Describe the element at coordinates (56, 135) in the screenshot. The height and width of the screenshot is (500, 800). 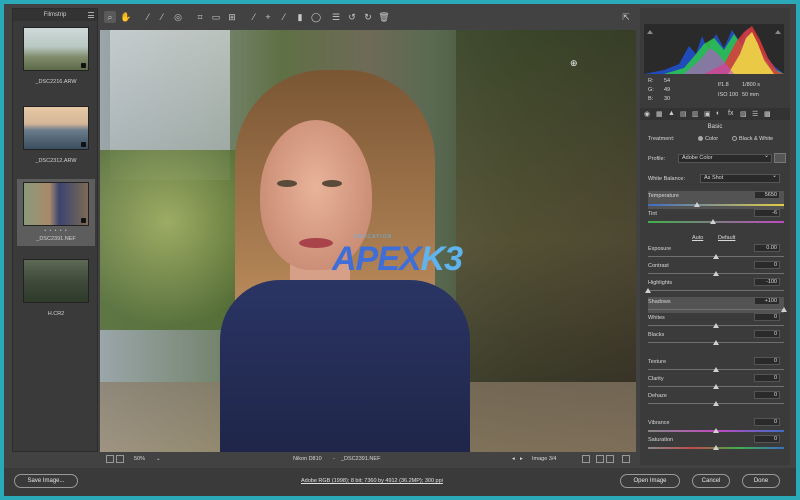
I see `filmstrip-item-2: _DSC2312.ARW` at that location.